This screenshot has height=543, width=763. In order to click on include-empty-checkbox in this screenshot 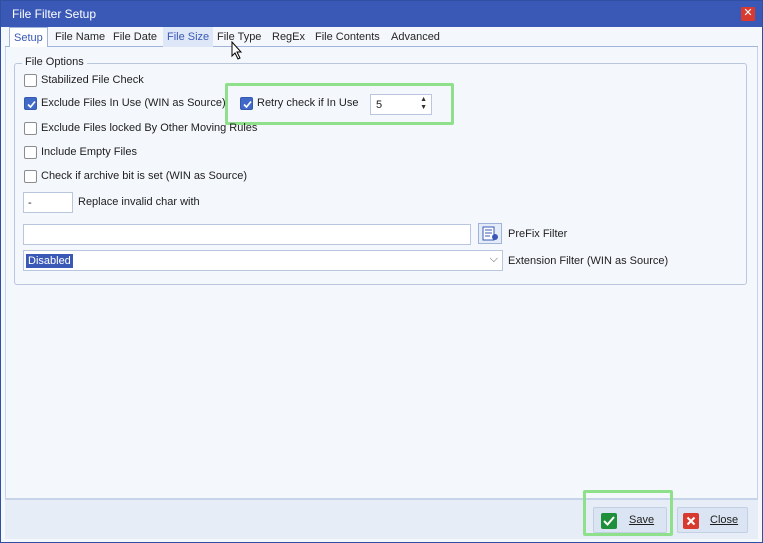, I will do `click(30, 152)`.